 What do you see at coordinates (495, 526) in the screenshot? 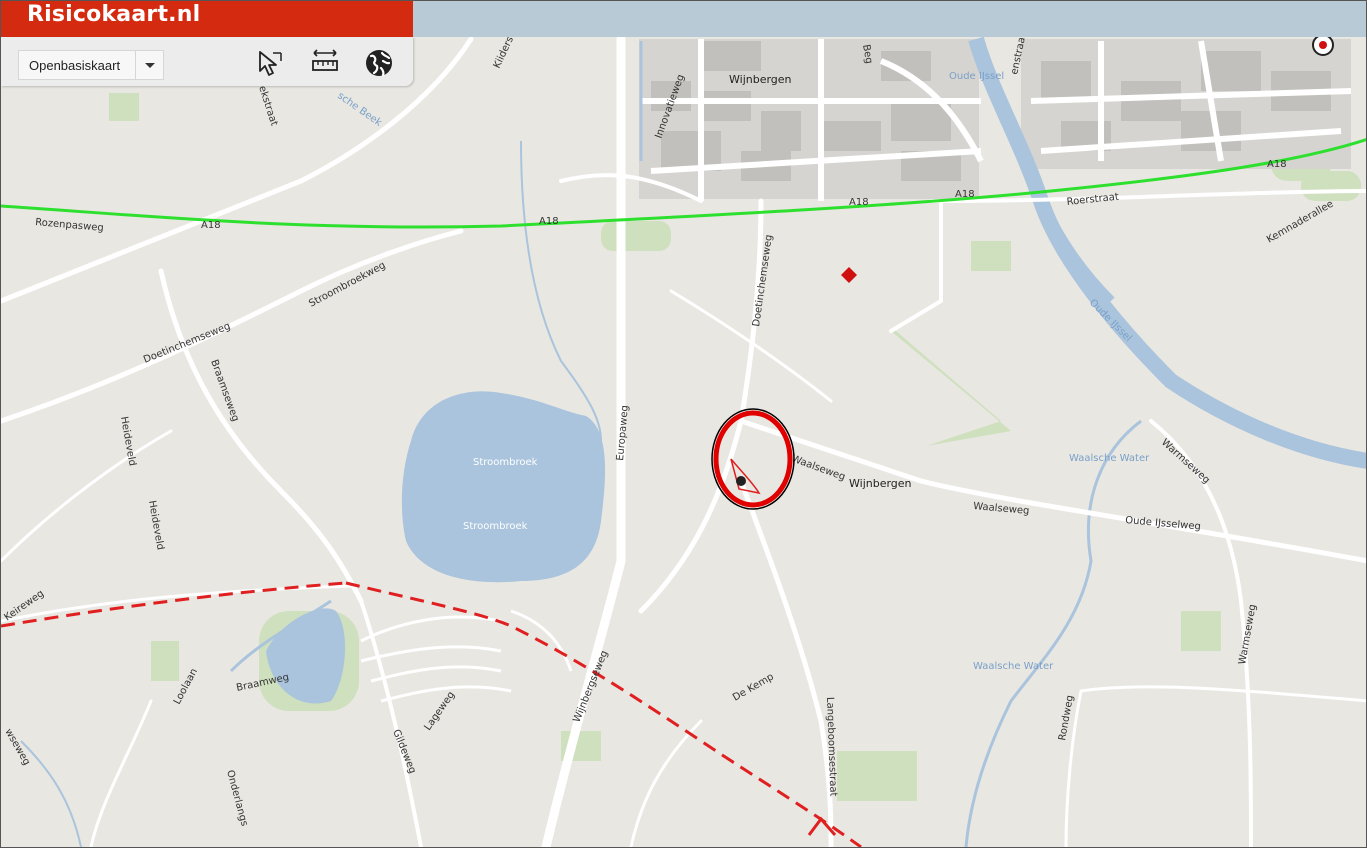
I see `water-label-stroombroek-2: Stroombroek` at bounding box center [495, 526].